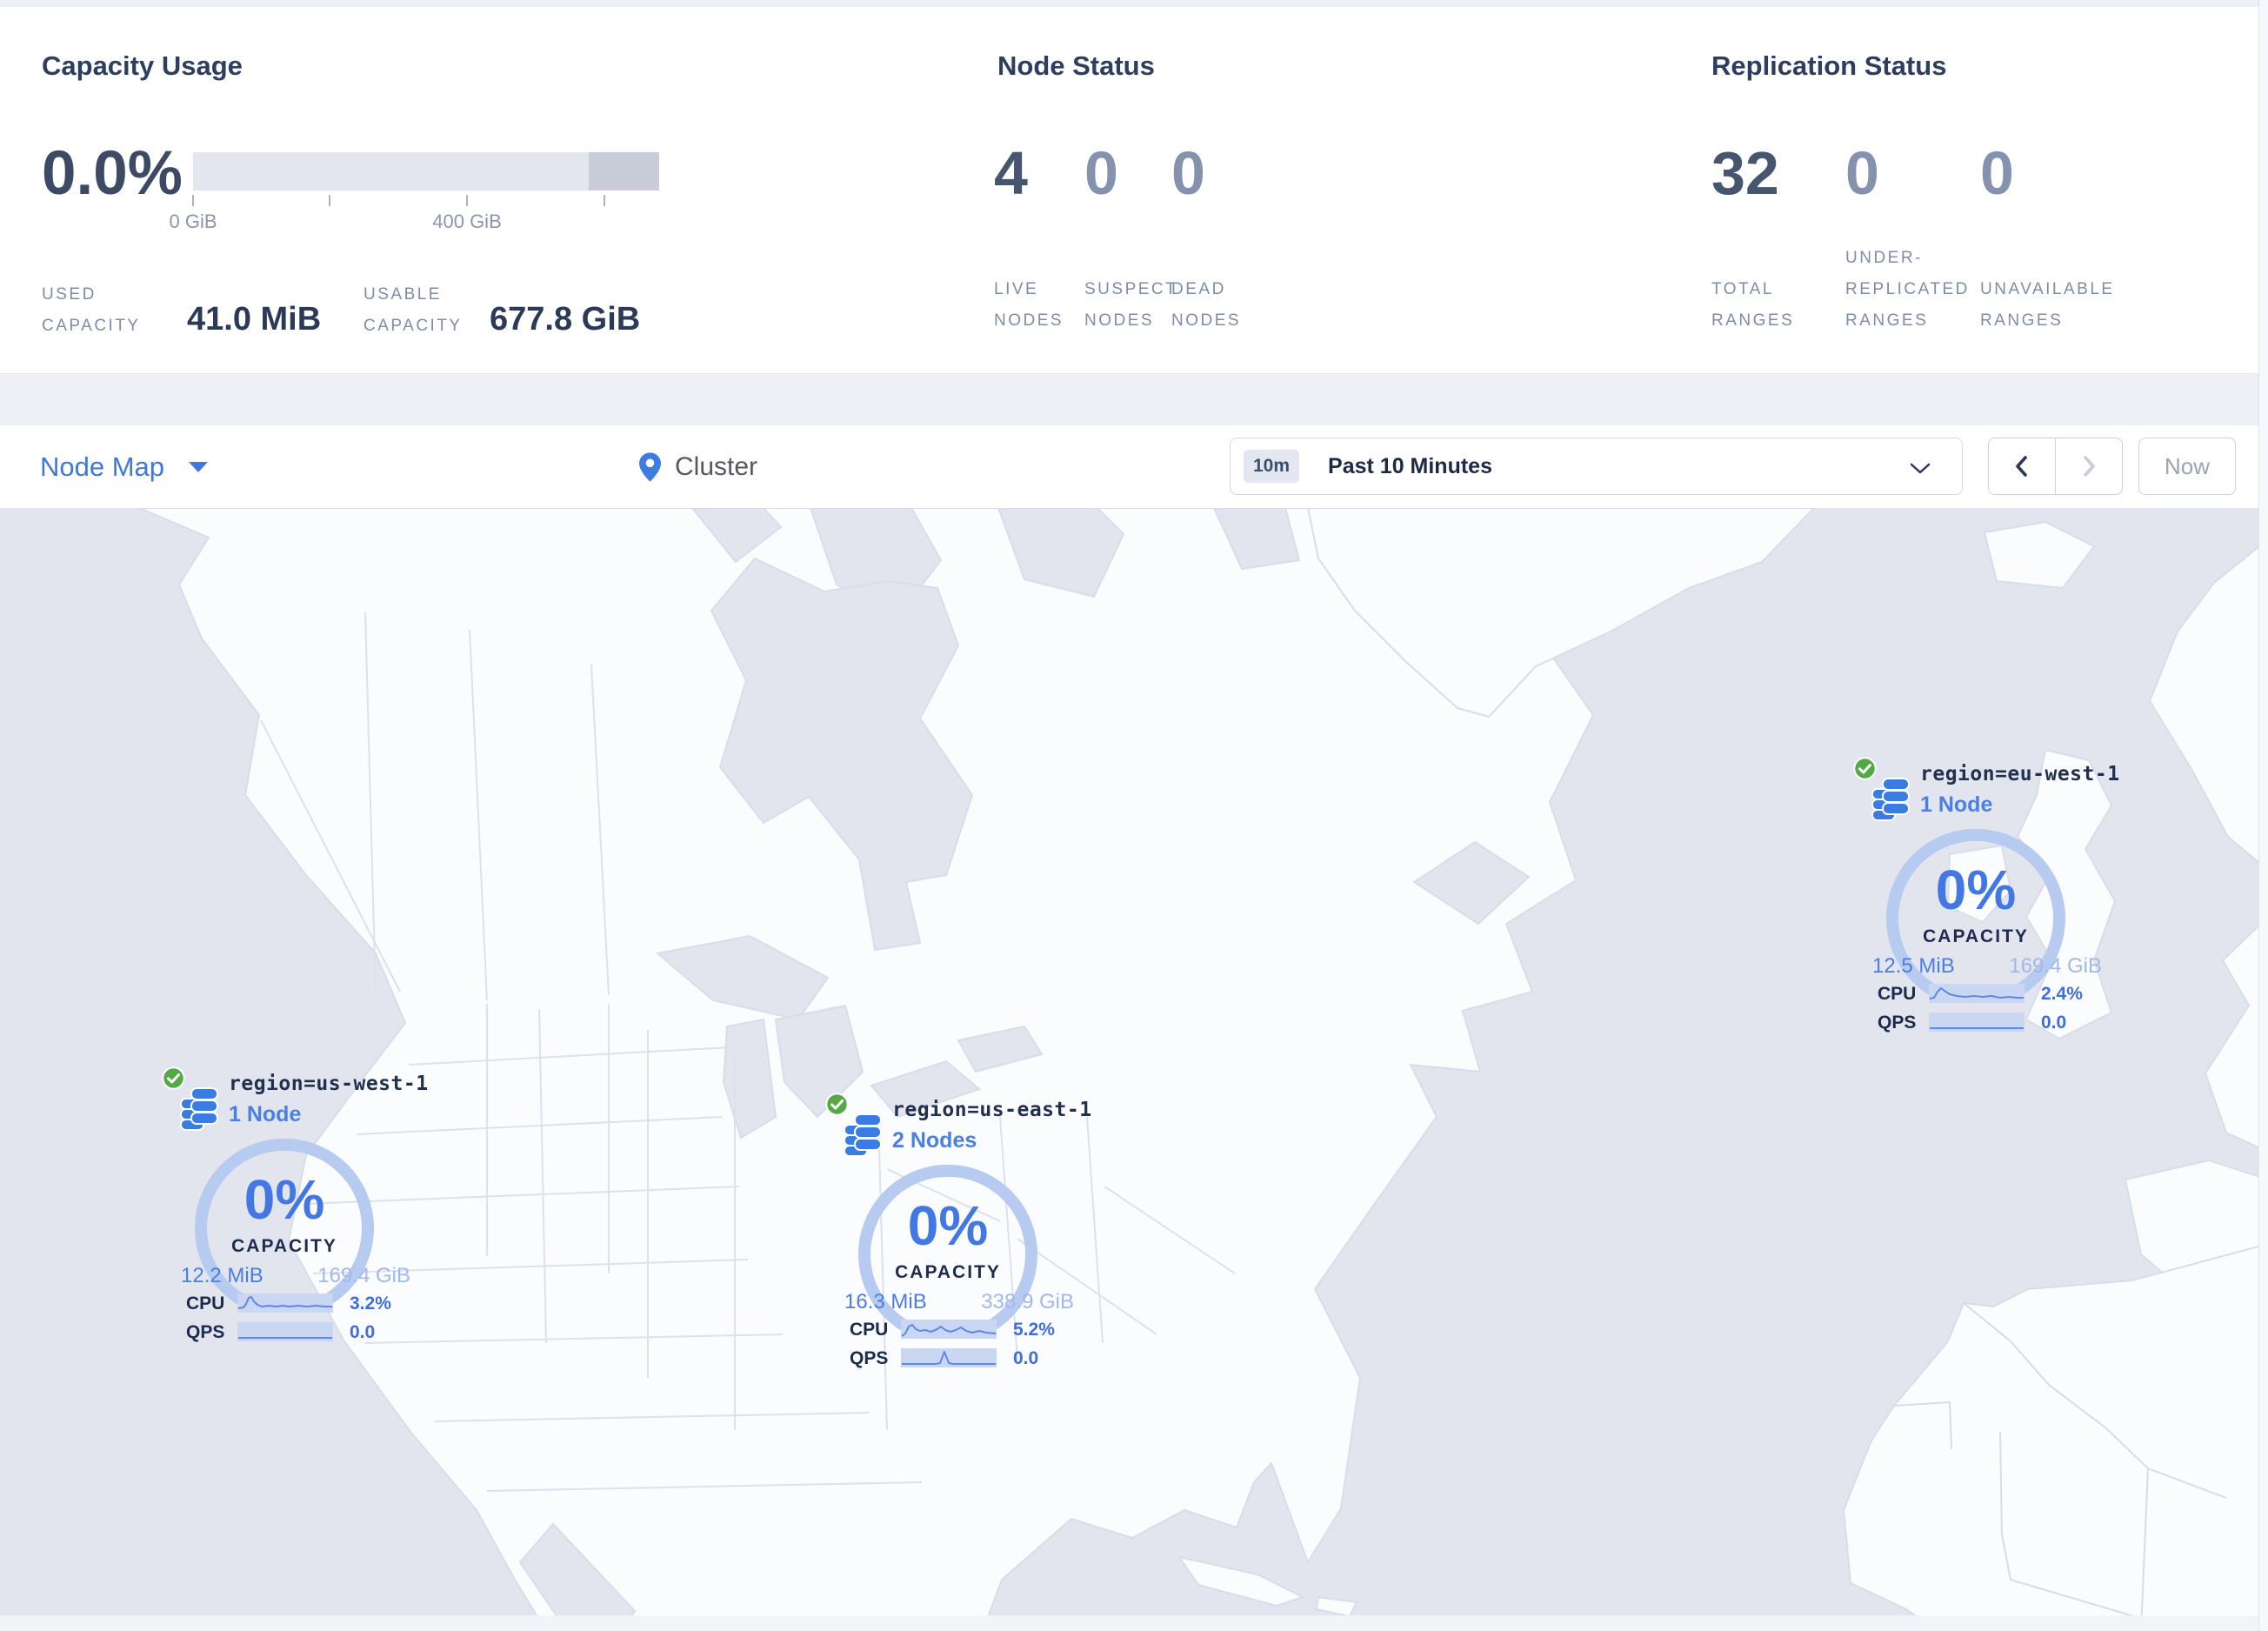 Image resolution: width=2268 pixels, height=1631 pixels. Describe the element at coordinates (2187, 466) in the screenshot. I see `now-button: Now` at that location.